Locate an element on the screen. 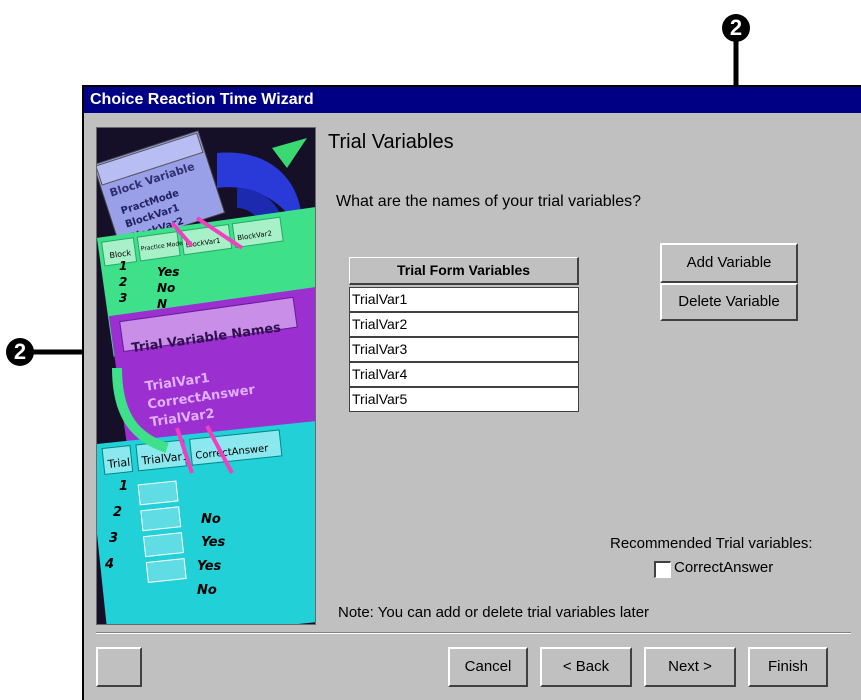  illus-trial-row-5-val: No is located at coordinates (207, 590).